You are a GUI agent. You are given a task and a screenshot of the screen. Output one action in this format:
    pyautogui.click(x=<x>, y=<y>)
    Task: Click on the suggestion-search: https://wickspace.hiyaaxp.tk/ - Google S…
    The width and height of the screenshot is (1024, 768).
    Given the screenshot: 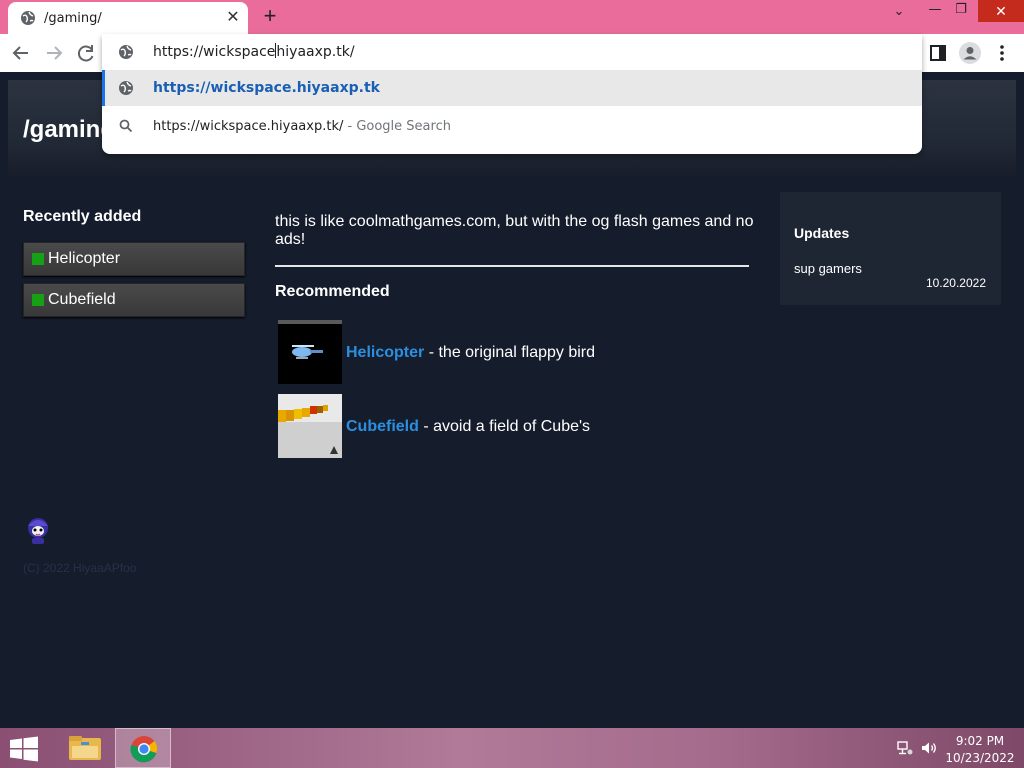 What is the action you would take?
    pyautogui.click(x=512, y=126)
    